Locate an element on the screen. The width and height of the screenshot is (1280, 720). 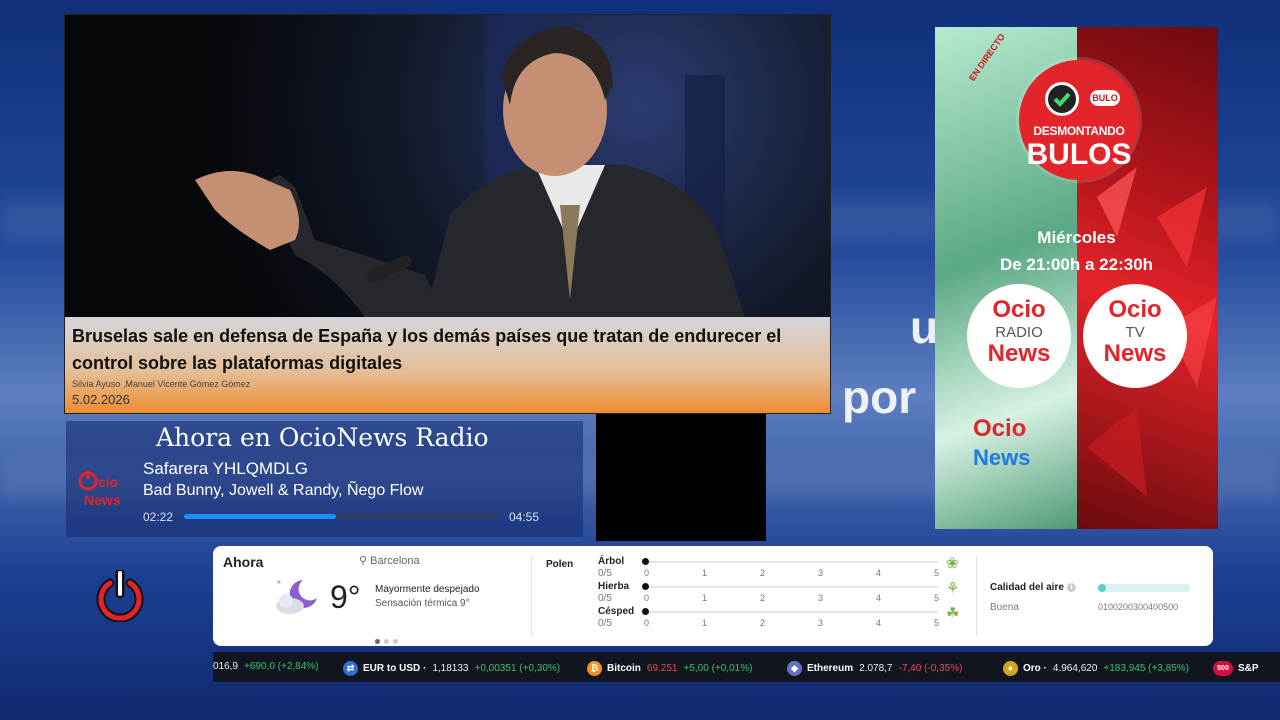
ocionews-radio-logo-icon: cio News is located at coordinates (99, 489).